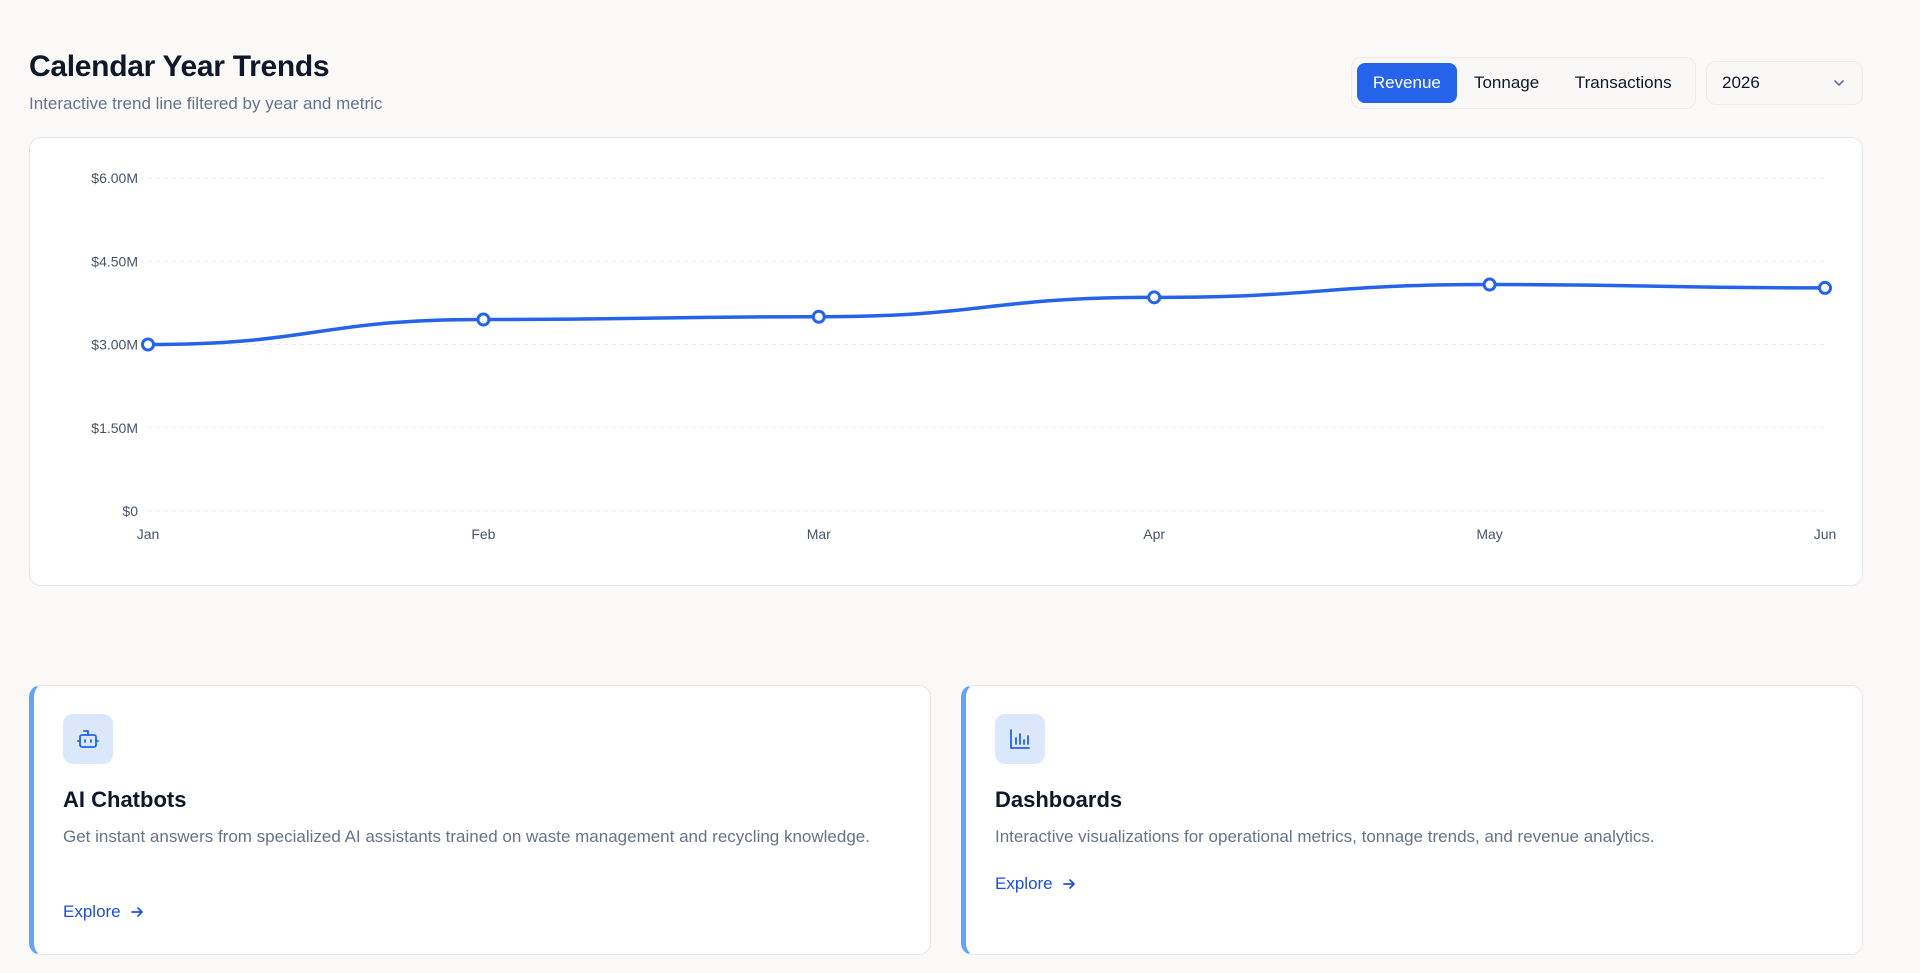 The width and height of the screenshot is (1920, 973). I want to click on toggle-tonnage: Tonnage, so click(1507, 83).